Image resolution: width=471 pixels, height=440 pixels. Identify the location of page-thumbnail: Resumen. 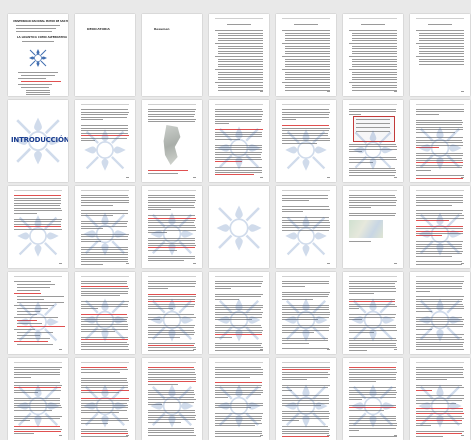
(172, 55).